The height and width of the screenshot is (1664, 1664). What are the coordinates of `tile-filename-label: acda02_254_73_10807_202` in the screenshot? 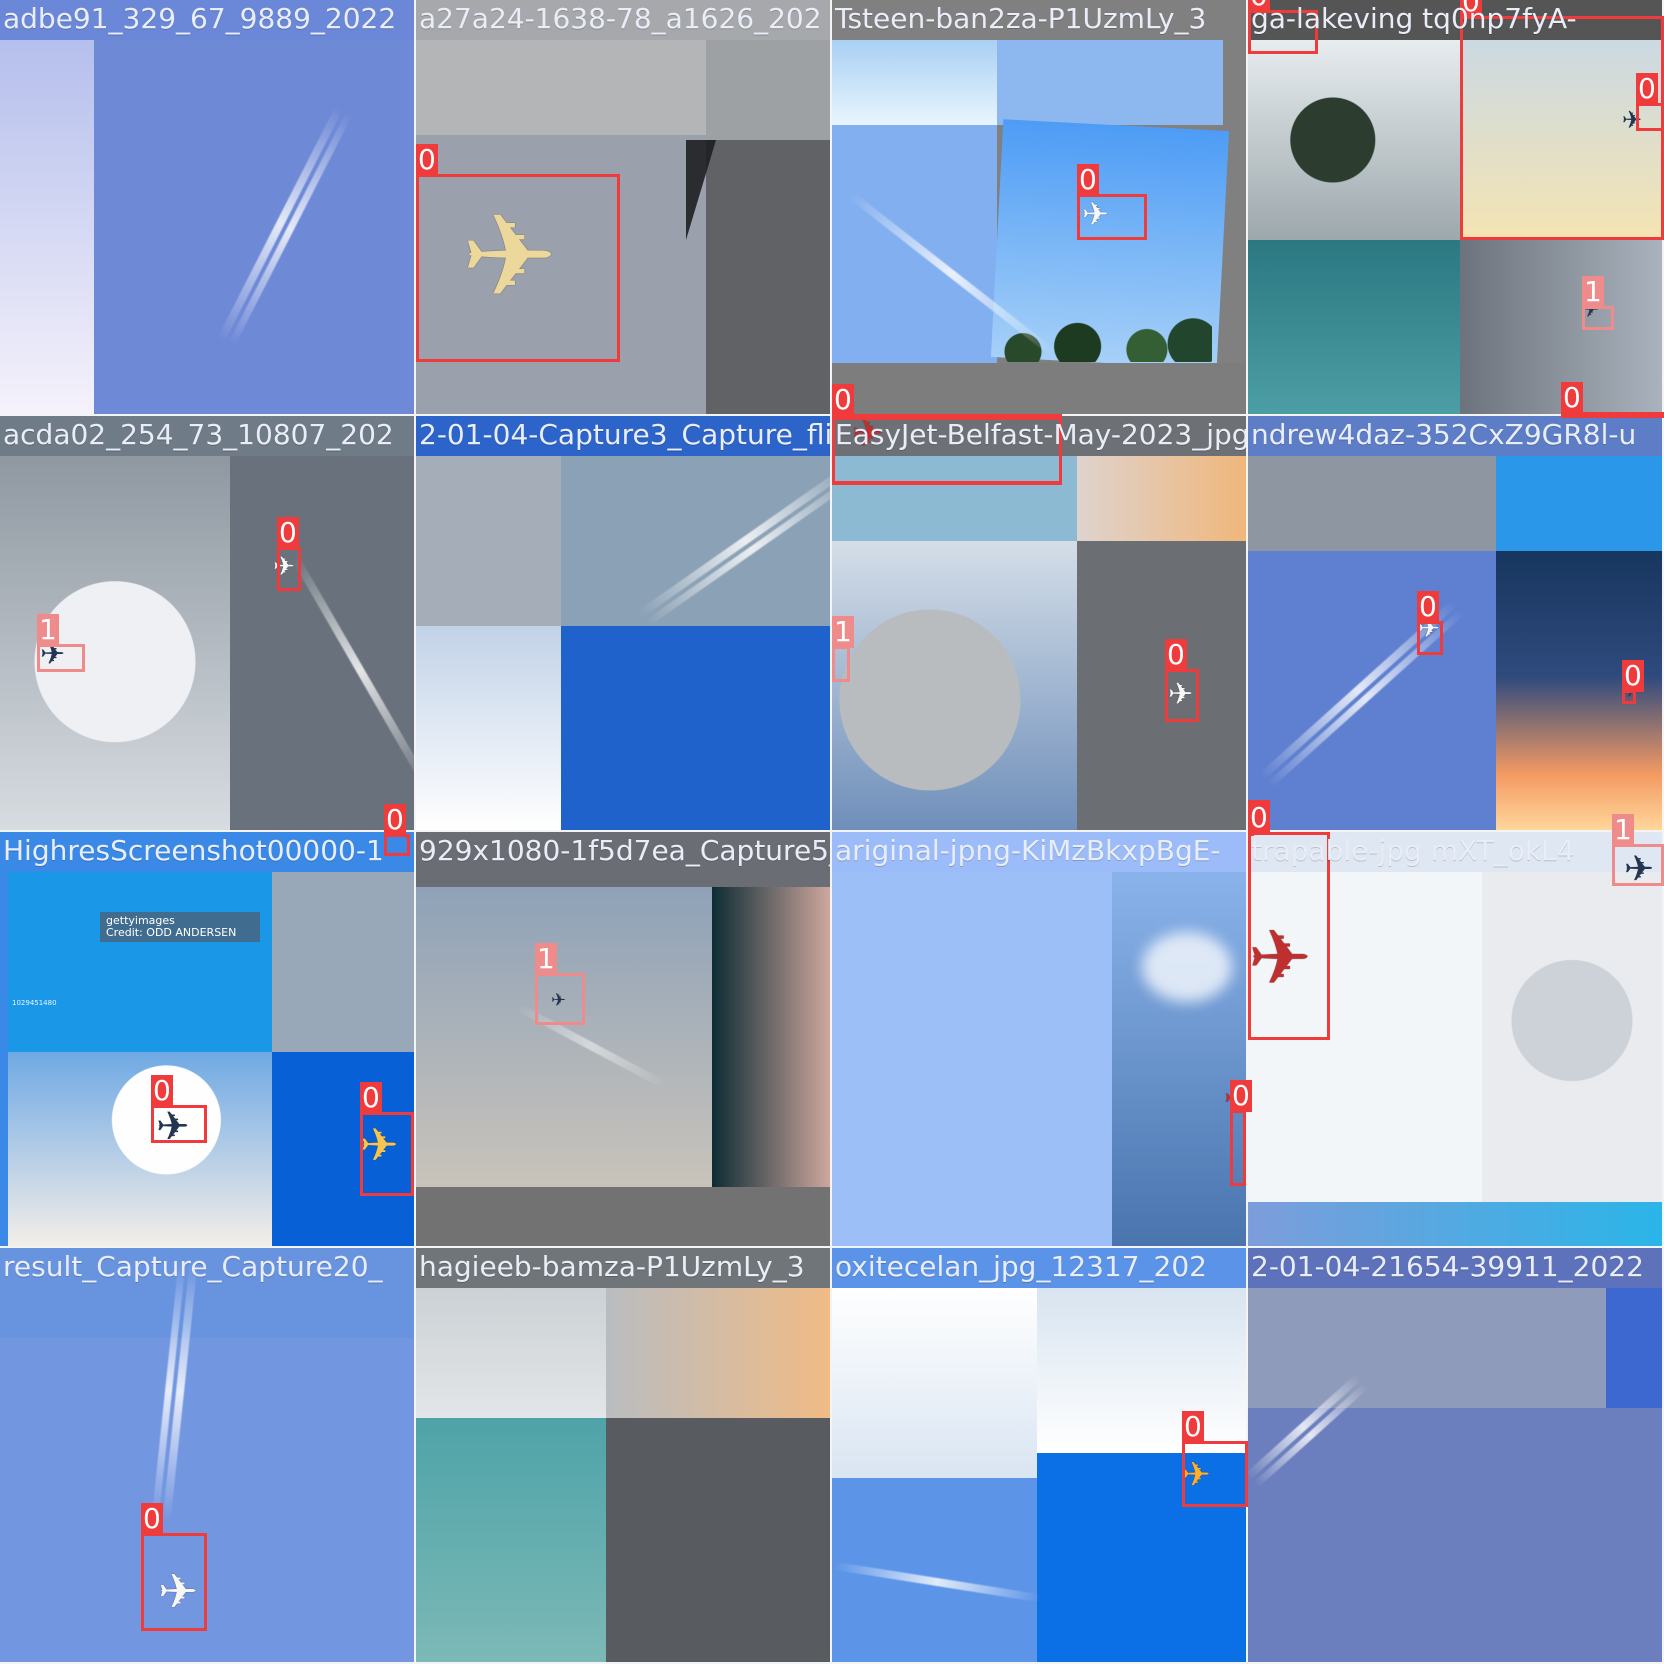 It's located at (198, 434).